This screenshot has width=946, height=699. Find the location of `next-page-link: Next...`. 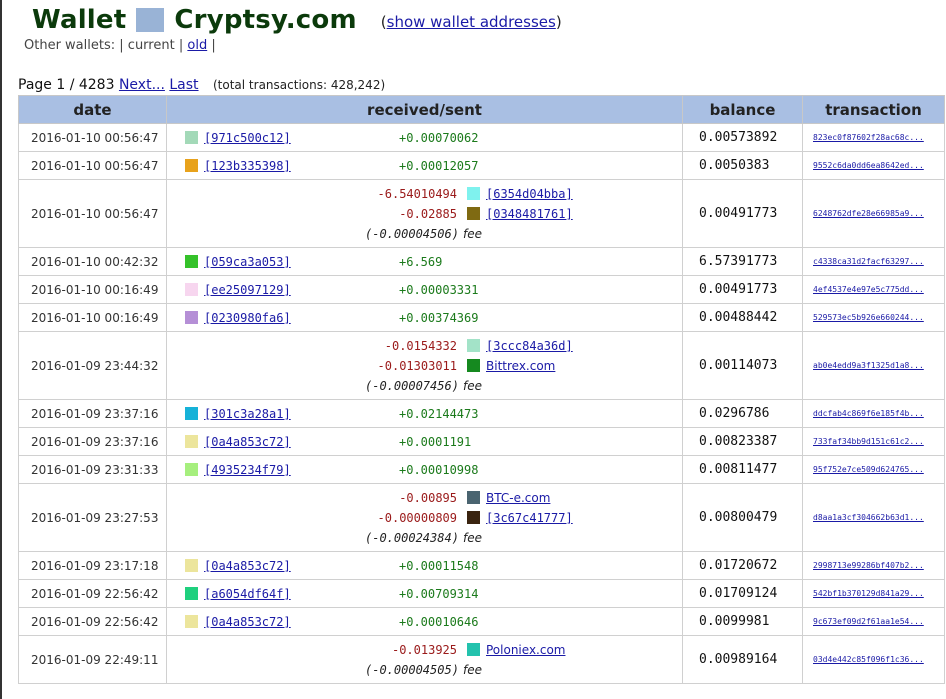

next-page-link: Next... is located at coordinates (142, 85).